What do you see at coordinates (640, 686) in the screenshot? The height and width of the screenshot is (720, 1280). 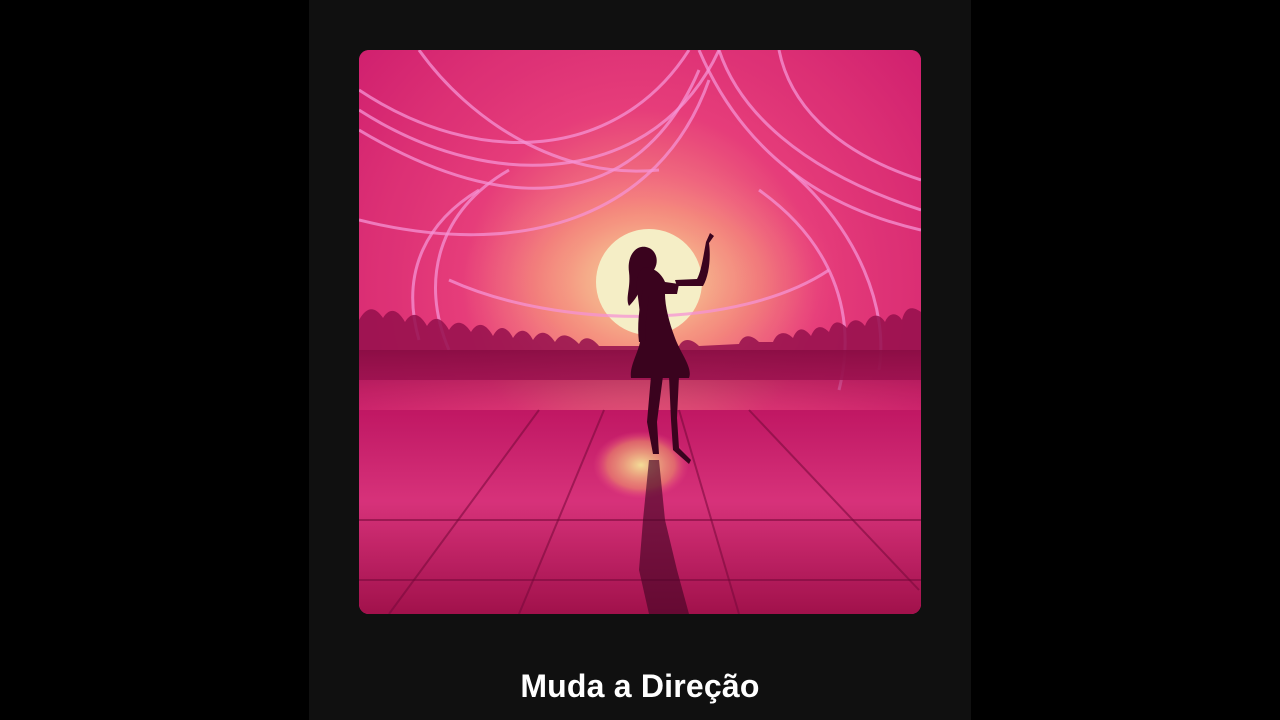 I see `track-title: Muda a Direção` at bounding box center [640, 686].